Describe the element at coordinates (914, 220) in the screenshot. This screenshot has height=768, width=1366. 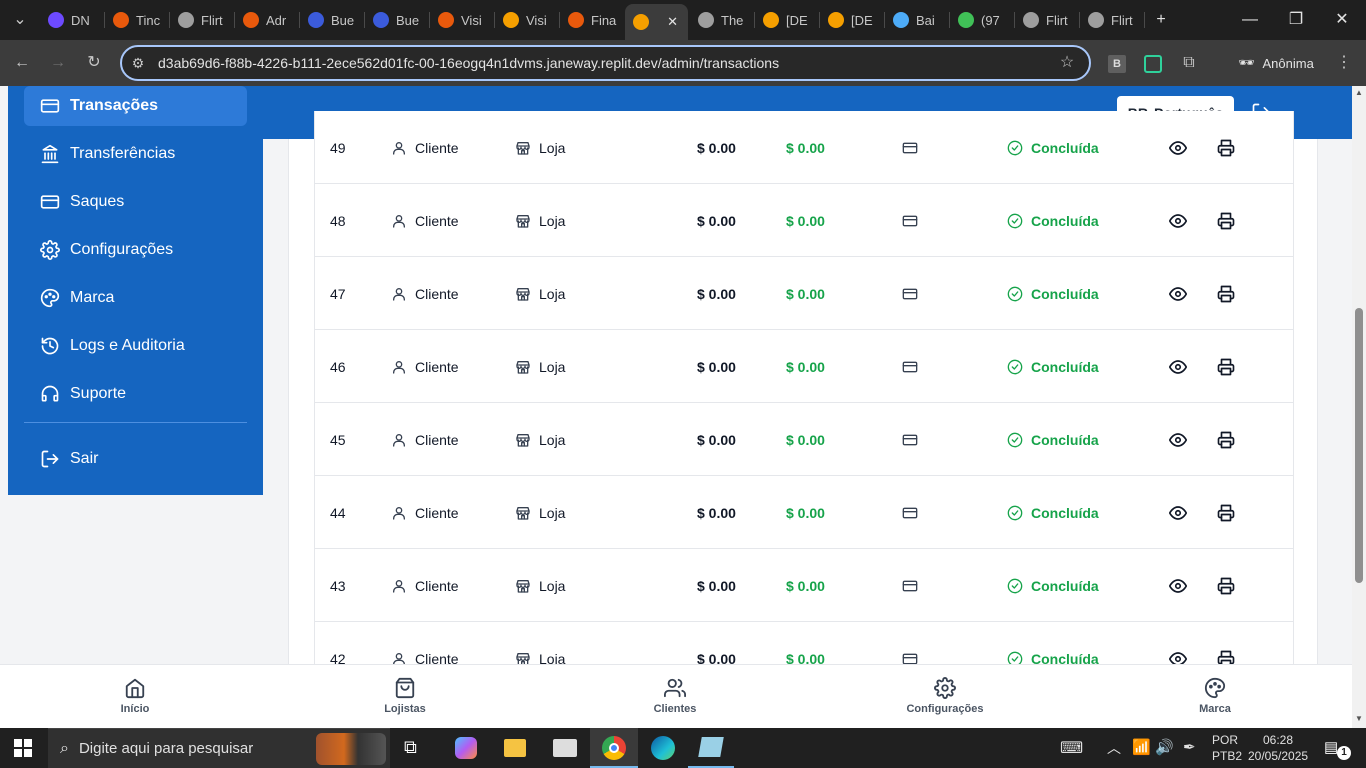
I see `payment-method-card-icon` at that location.